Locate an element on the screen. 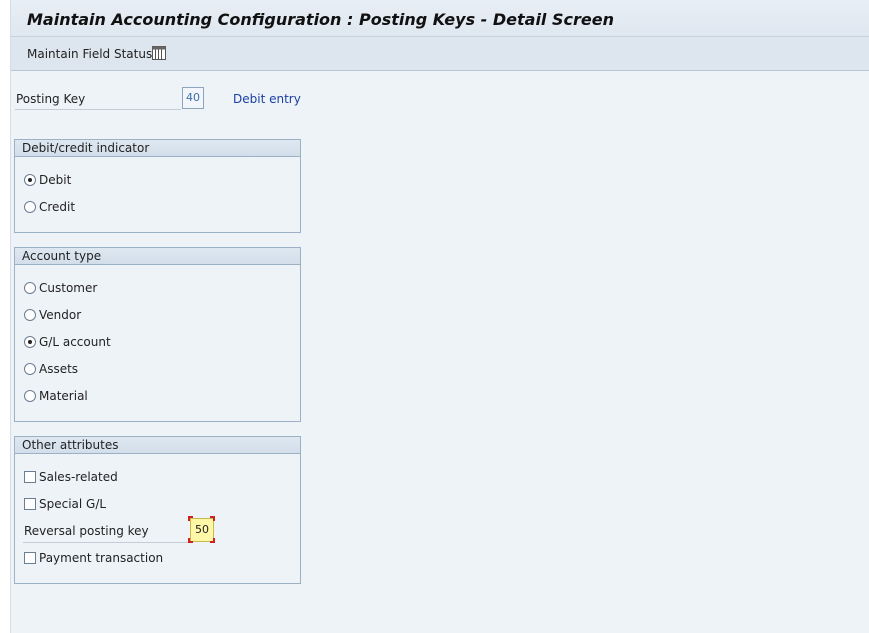 This screenshot has height=633, width=869. account-type-heading: Account type is located at coordinates (157, 256).